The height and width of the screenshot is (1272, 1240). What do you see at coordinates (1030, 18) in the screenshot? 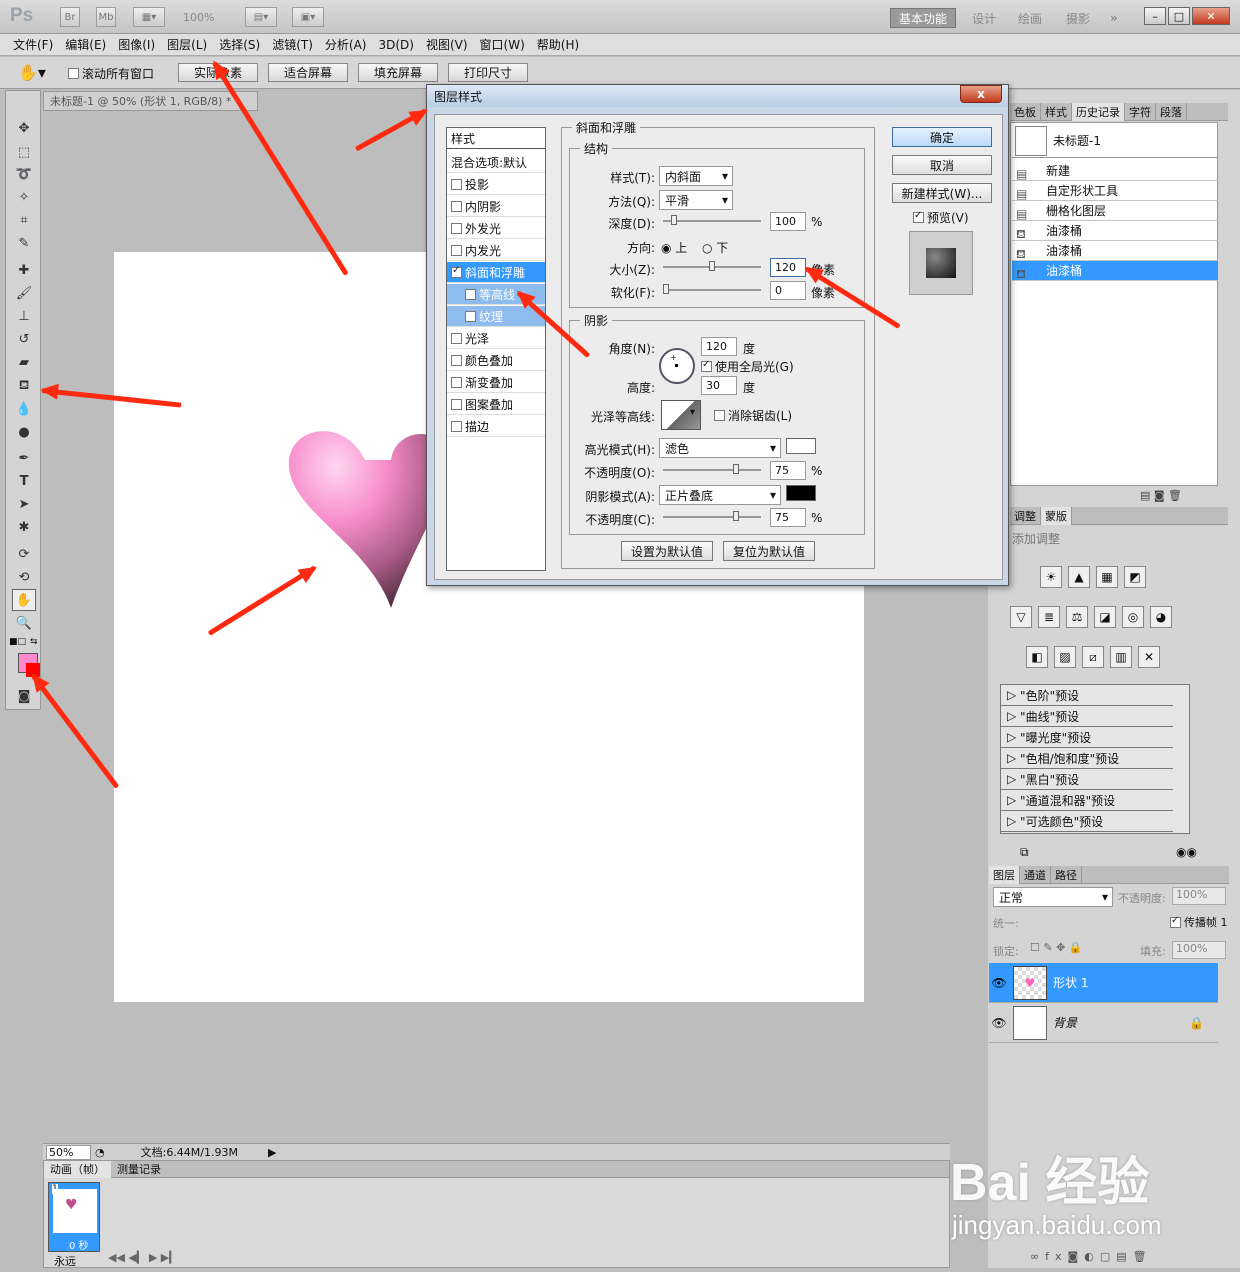
I see `workspace-painting: 绘画` at bounding box center [1030, 18].